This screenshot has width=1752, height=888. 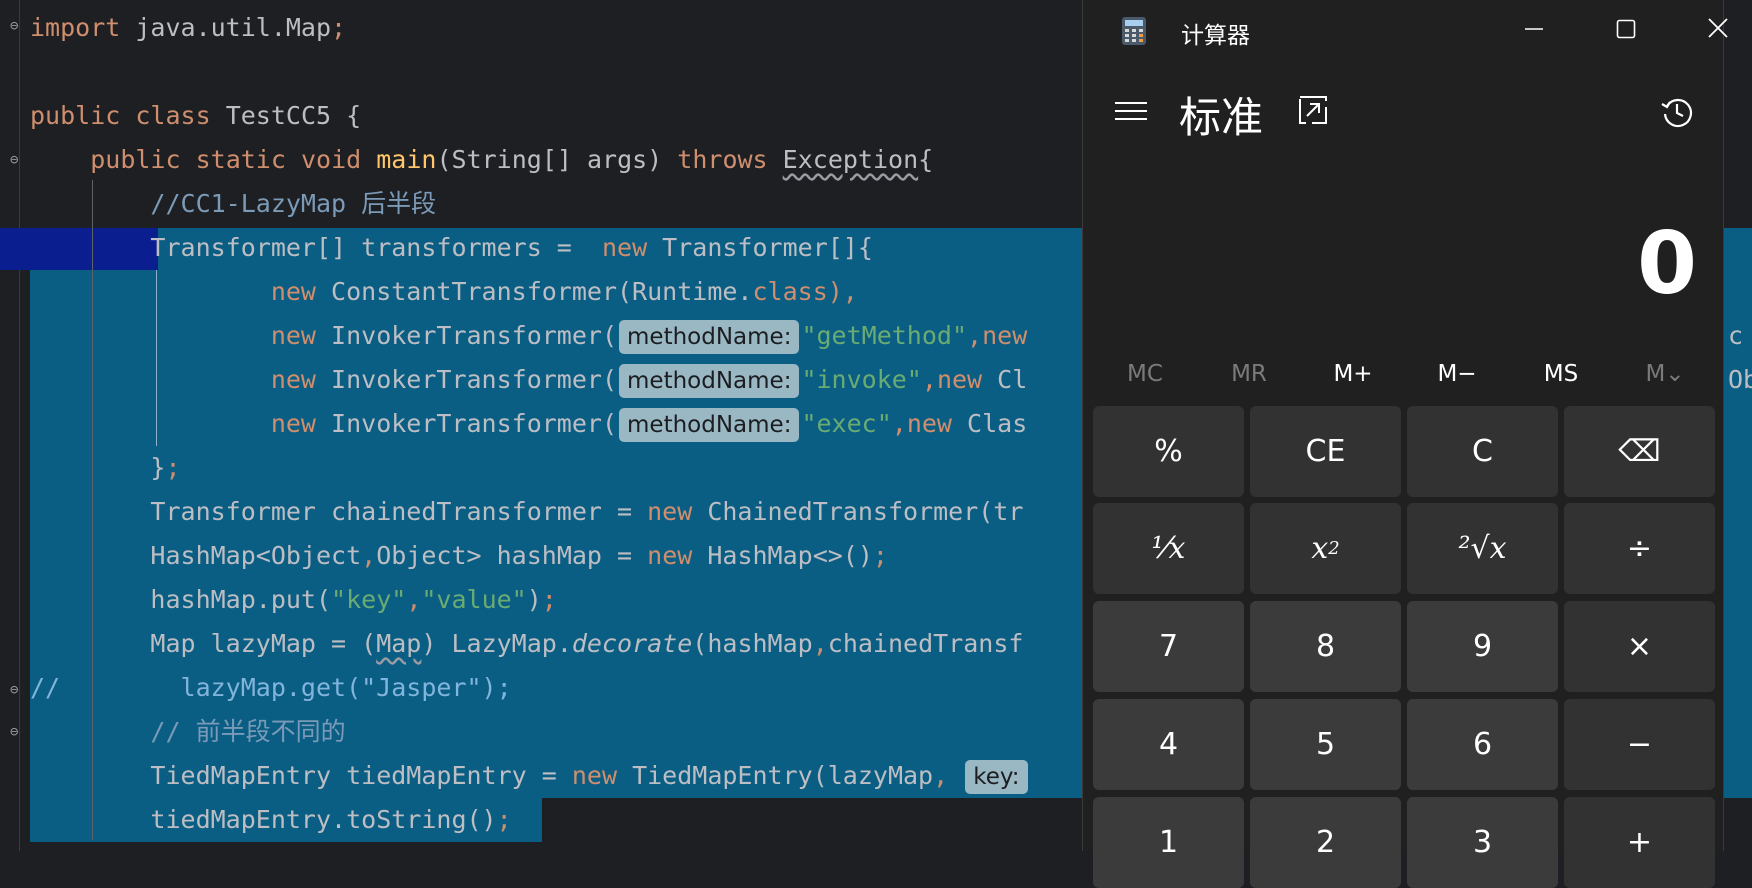 I want to click on digit-9-button: 9, so click(x=1482, y=646).